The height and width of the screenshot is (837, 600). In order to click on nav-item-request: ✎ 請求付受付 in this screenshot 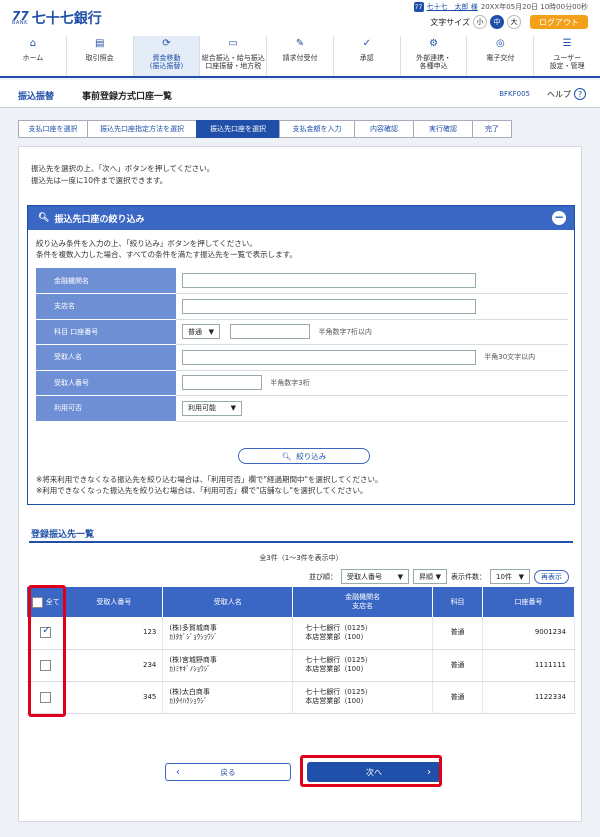, I will do `click(300, 56)`.